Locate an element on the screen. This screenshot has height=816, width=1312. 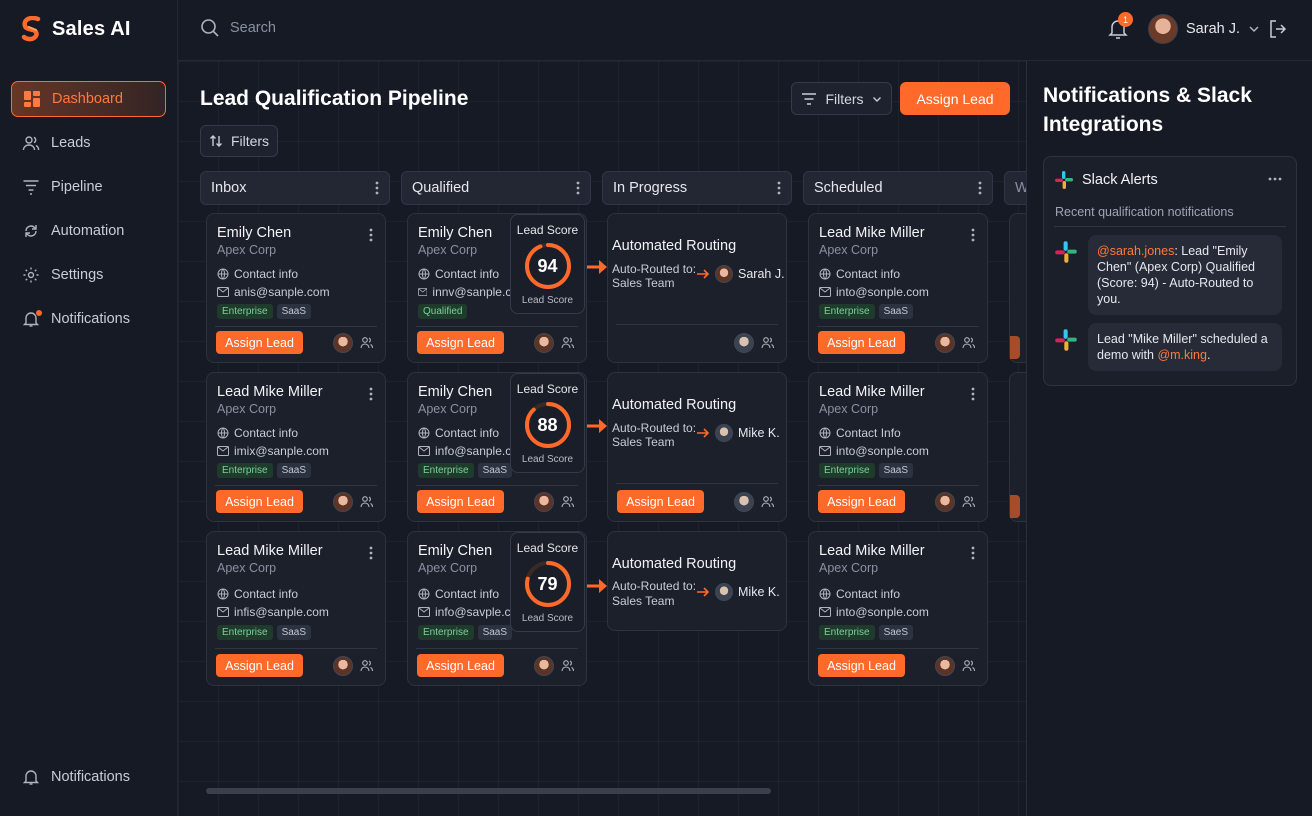
arrow-right-icon is located at coordinates (703, 592).